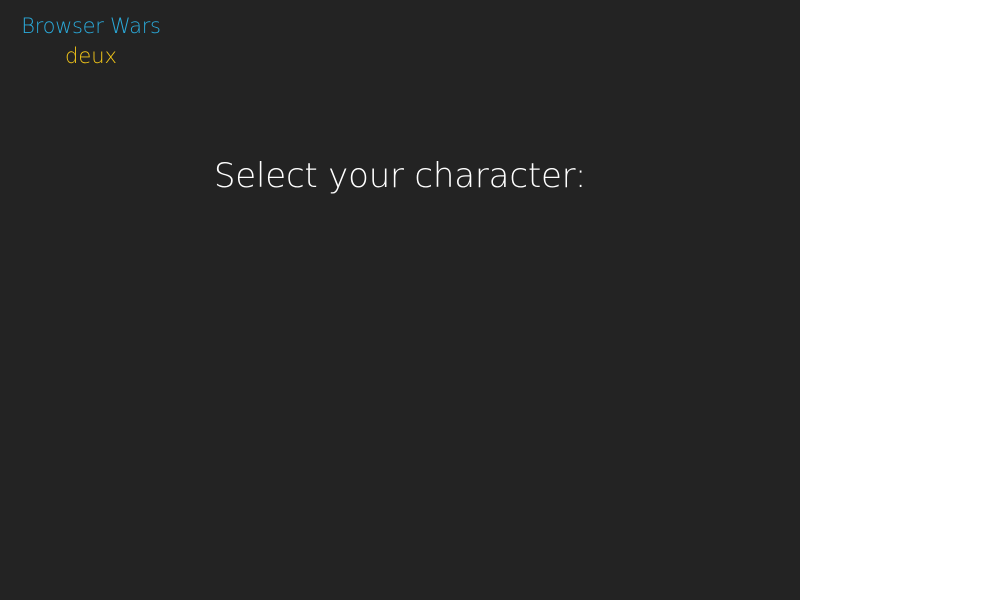 The image size is (1000, 600). I want to click on logo-subtitle: deux, so click(91, 56).